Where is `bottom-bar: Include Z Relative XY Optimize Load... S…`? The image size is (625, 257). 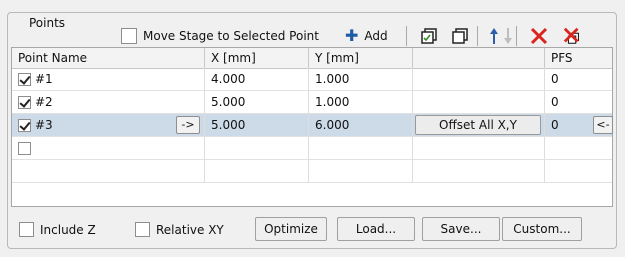 bottom-bar: Include Z Relative XY Optimize Load... S… is located at coordinates (312, 230).